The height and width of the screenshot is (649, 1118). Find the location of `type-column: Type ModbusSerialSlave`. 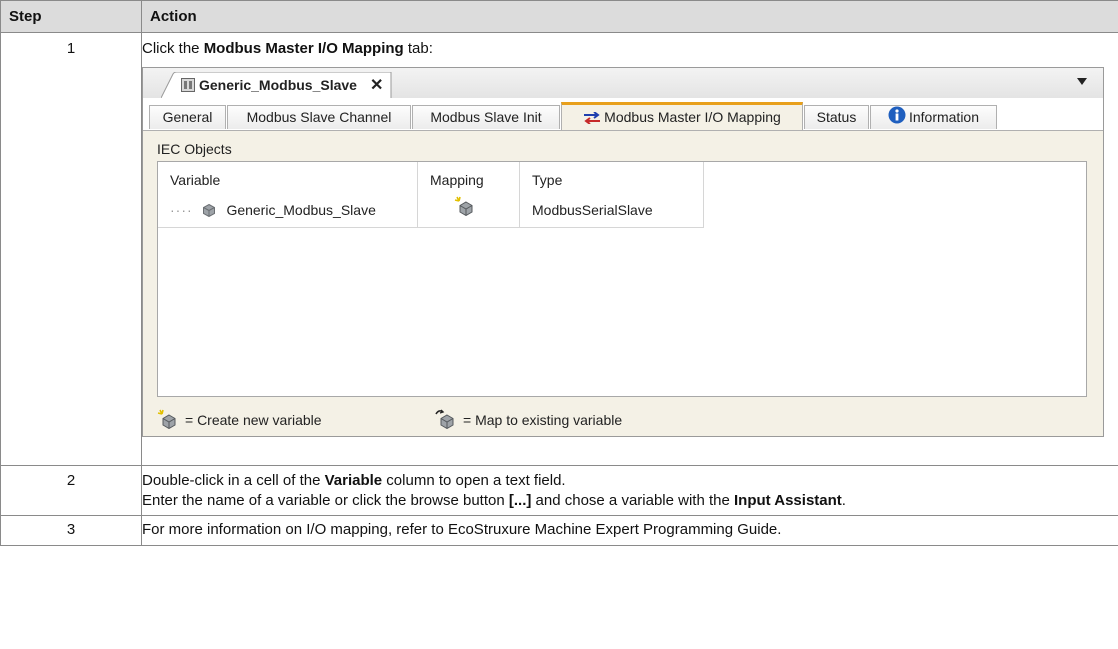

type-column: Type ModbusSerialSlave is located at coordinates (612, 195).